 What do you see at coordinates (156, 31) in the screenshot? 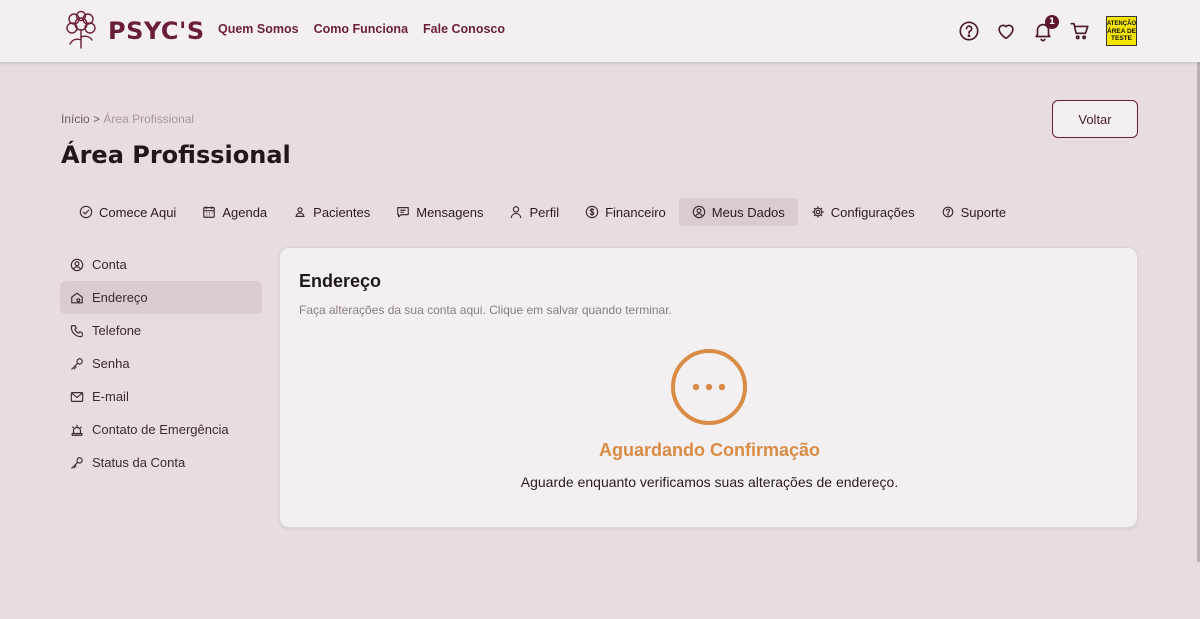
I see `brand-name: PSYC'S` at bounding box center [156, 31].